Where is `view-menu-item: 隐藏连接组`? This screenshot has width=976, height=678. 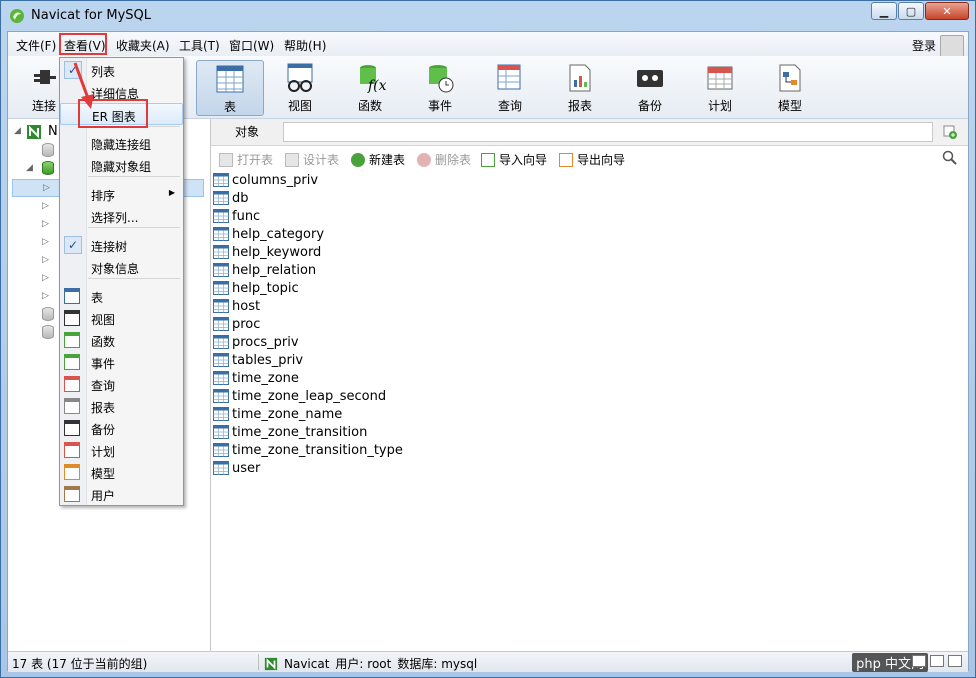
view-menu-item: 隐藏连接组 is located at coordinates (121, 143).